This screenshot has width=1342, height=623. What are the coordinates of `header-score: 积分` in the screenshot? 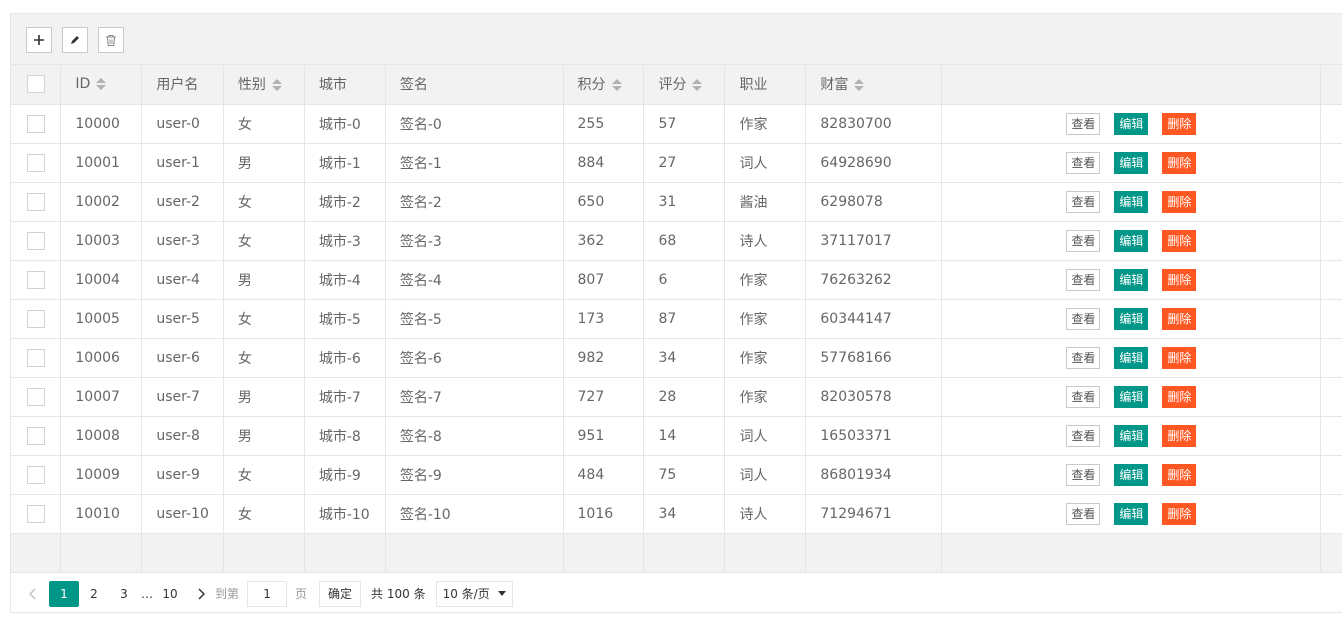 It's located at (604, 85).